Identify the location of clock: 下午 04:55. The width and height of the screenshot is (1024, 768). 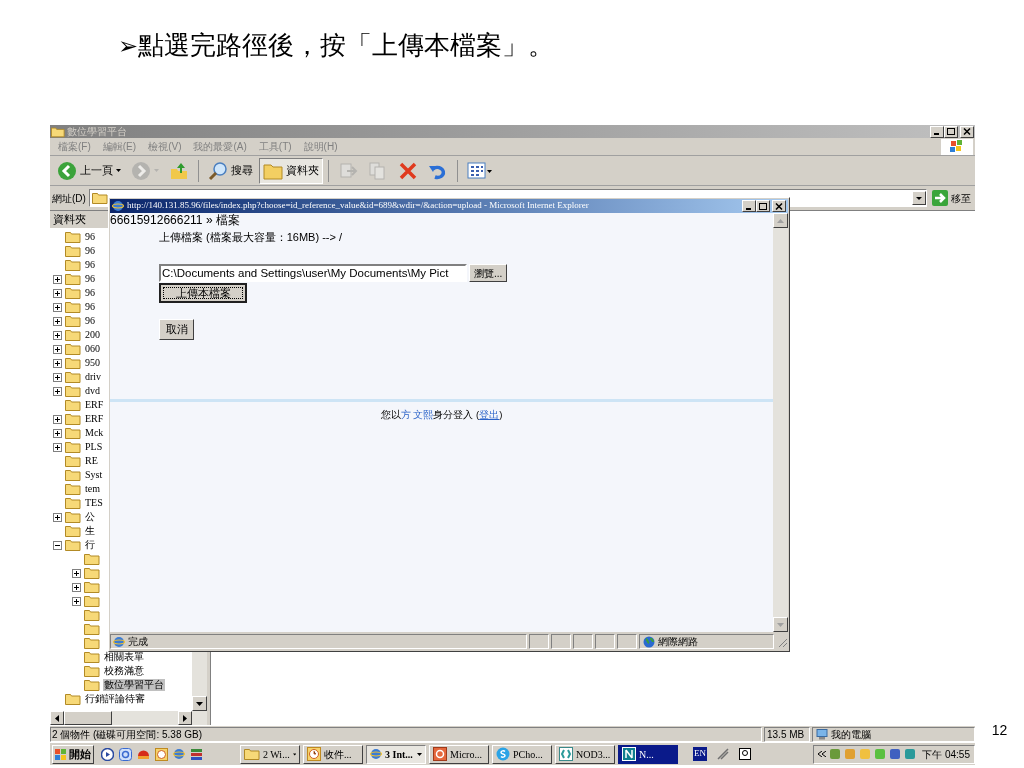
(946, 754).